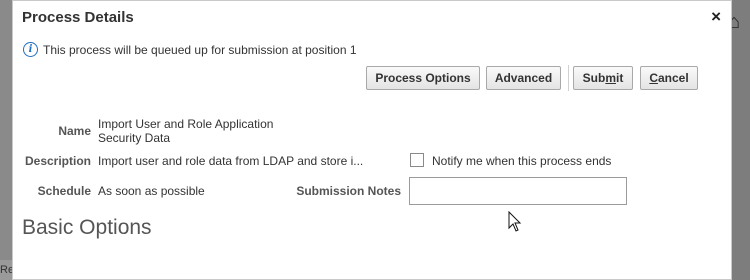  Describe the element at coordinates (716, 17) in the screenshot. I see `close-icon: ×` at that location.